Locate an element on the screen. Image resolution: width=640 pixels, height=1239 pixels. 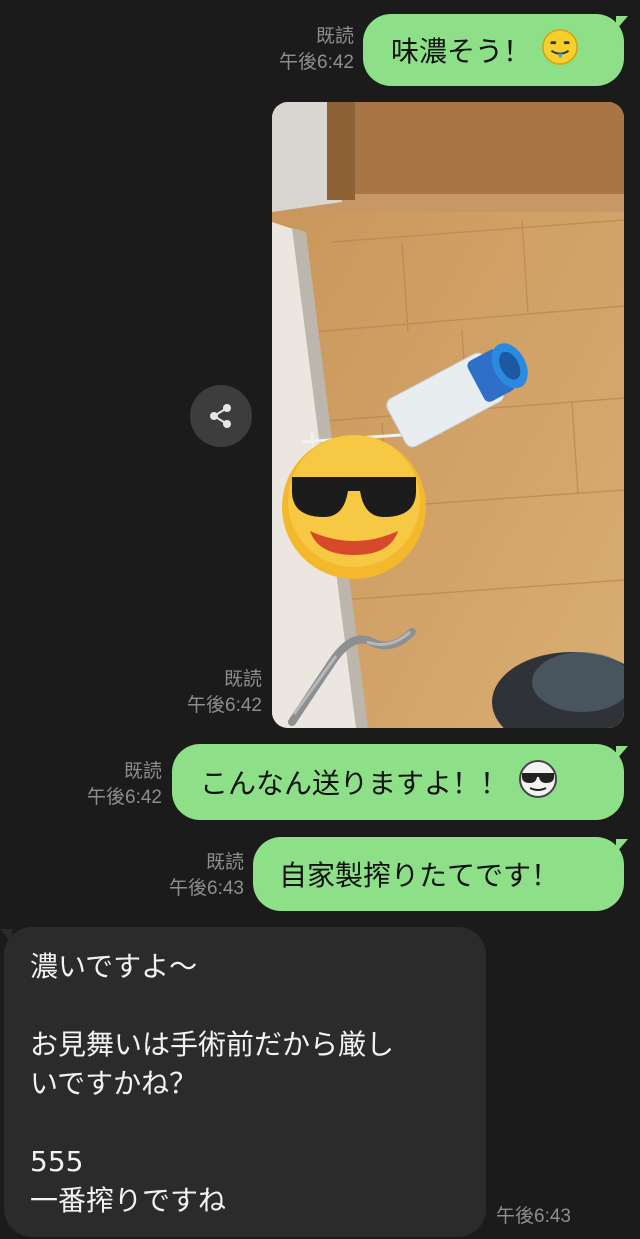
message-text: こんなん送りますよ！！ is located at coordinates (354, 783).